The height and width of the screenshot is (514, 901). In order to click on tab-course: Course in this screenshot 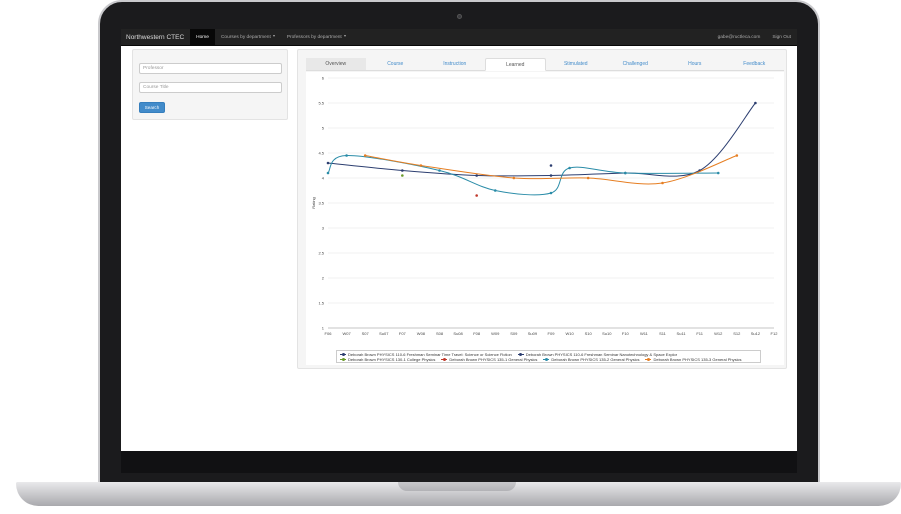, I will do `click(396, 64)`.